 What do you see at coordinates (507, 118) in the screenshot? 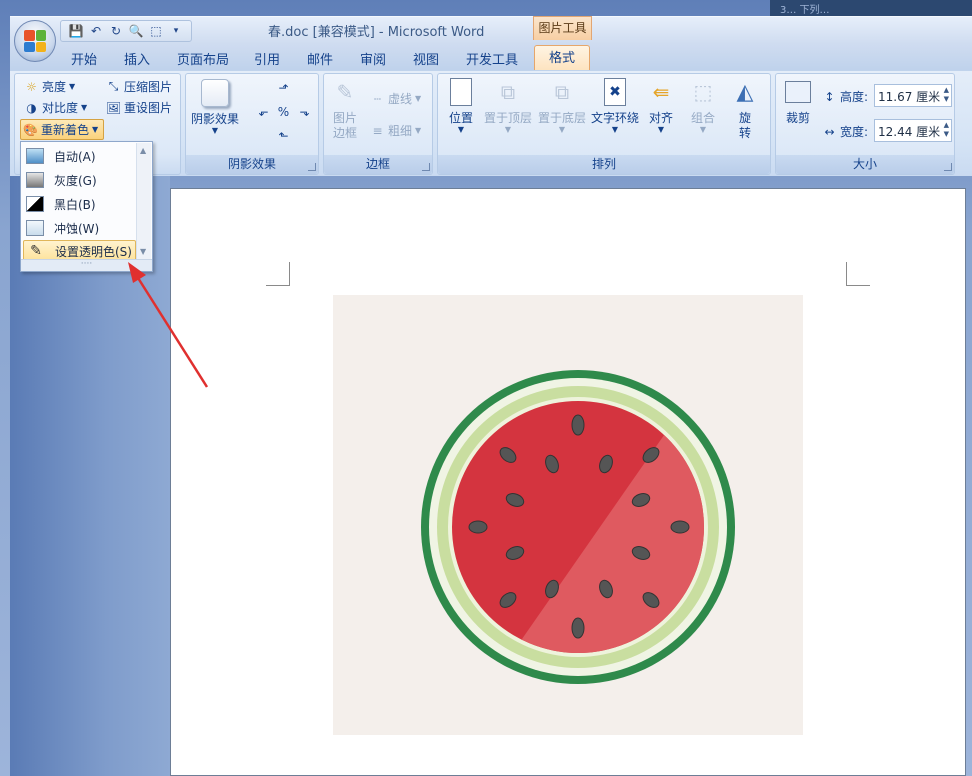
I see `bring-to-front-label: 置于顶层` at bounding box center [507, 118].